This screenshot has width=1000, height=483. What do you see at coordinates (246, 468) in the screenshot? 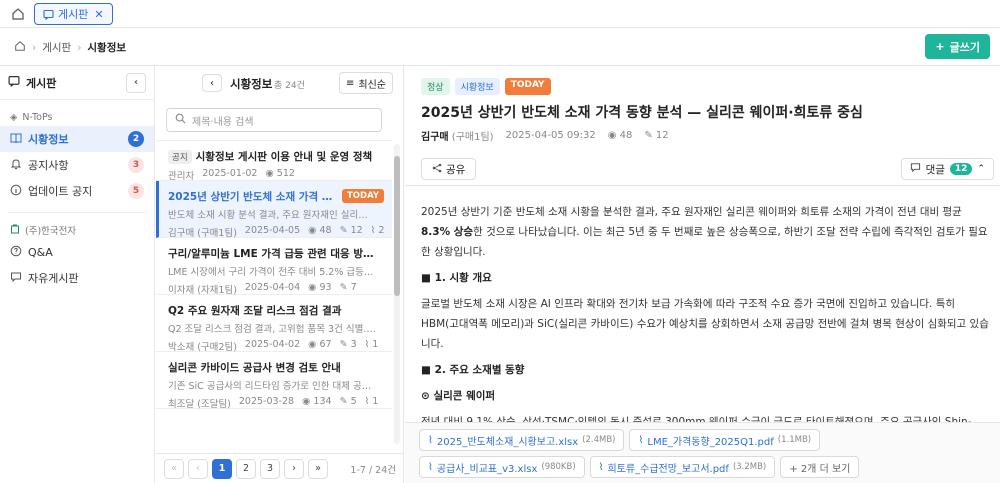
I see `page-button: 2` at bounding box center [246, 468].